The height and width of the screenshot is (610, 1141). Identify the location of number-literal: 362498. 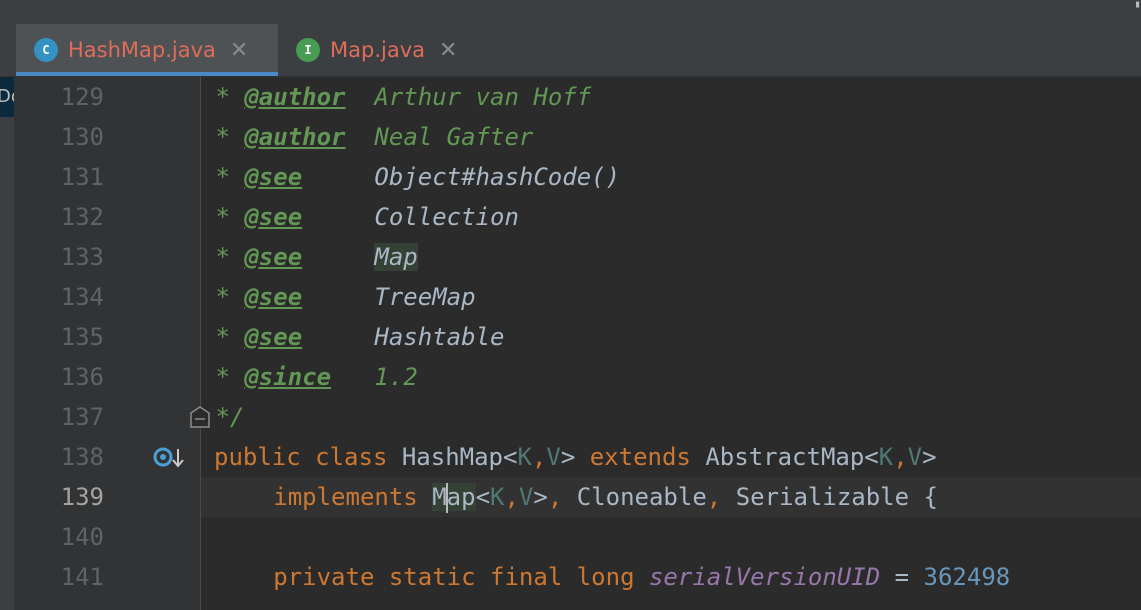
(967, 577).